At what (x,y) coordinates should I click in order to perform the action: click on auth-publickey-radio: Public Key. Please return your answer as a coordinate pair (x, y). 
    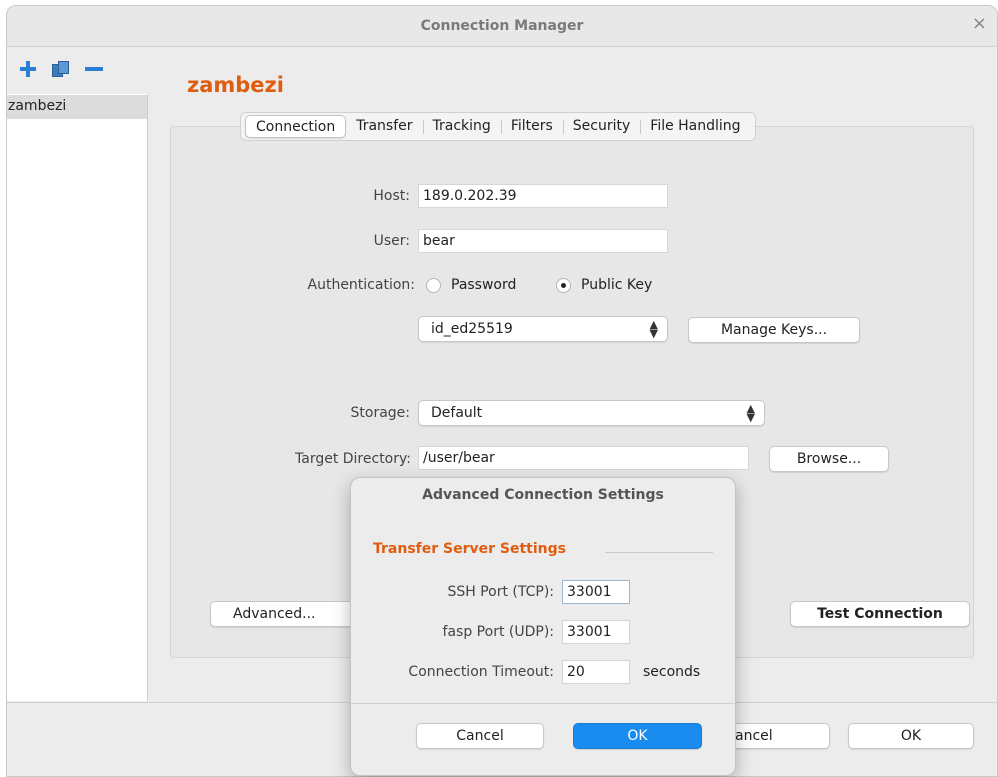
    Looking at the image, I should click on (604, 285).